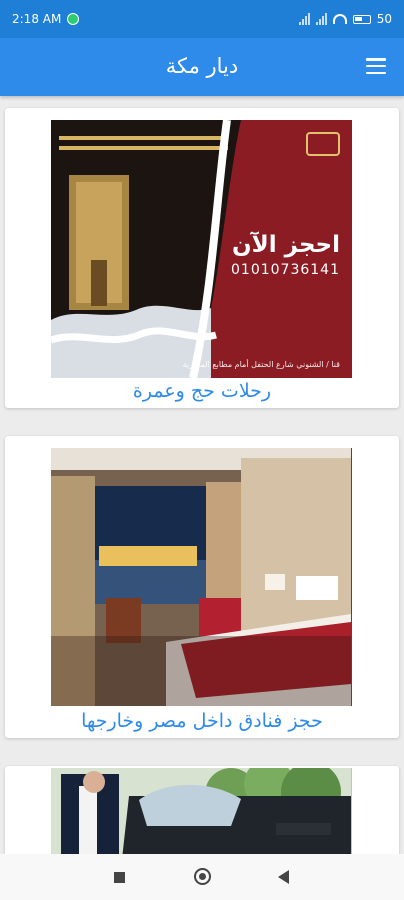  Describe the element at coordinates (285, 270) in the screenshot. I see `poster-phone: 01010736141` at that location.